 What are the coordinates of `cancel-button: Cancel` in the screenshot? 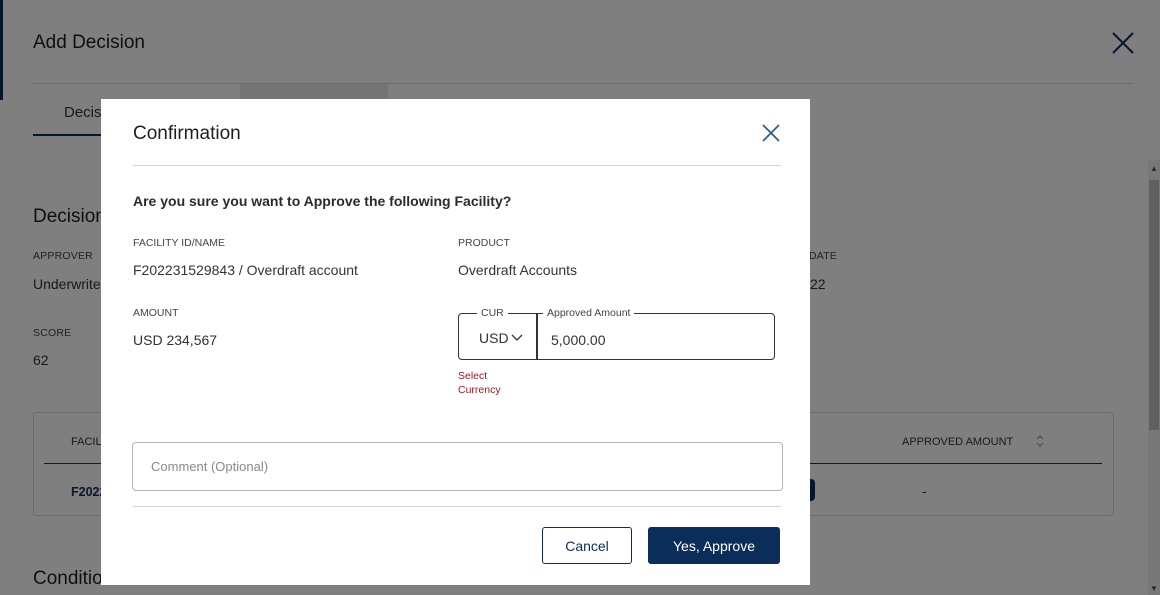 It's located at (587, 545).